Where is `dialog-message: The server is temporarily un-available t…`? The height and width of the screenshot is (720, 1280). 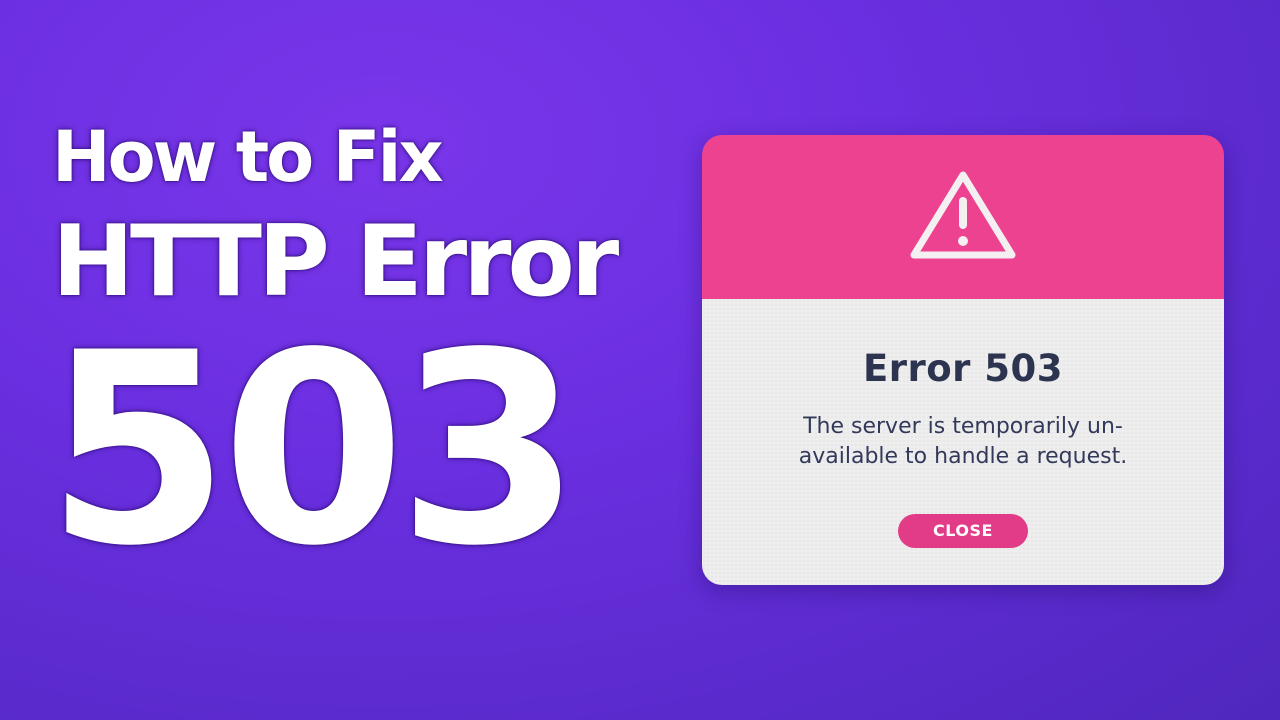 dialog-message: The server is temporarily un-available t… is located at coordinates (963, 441).